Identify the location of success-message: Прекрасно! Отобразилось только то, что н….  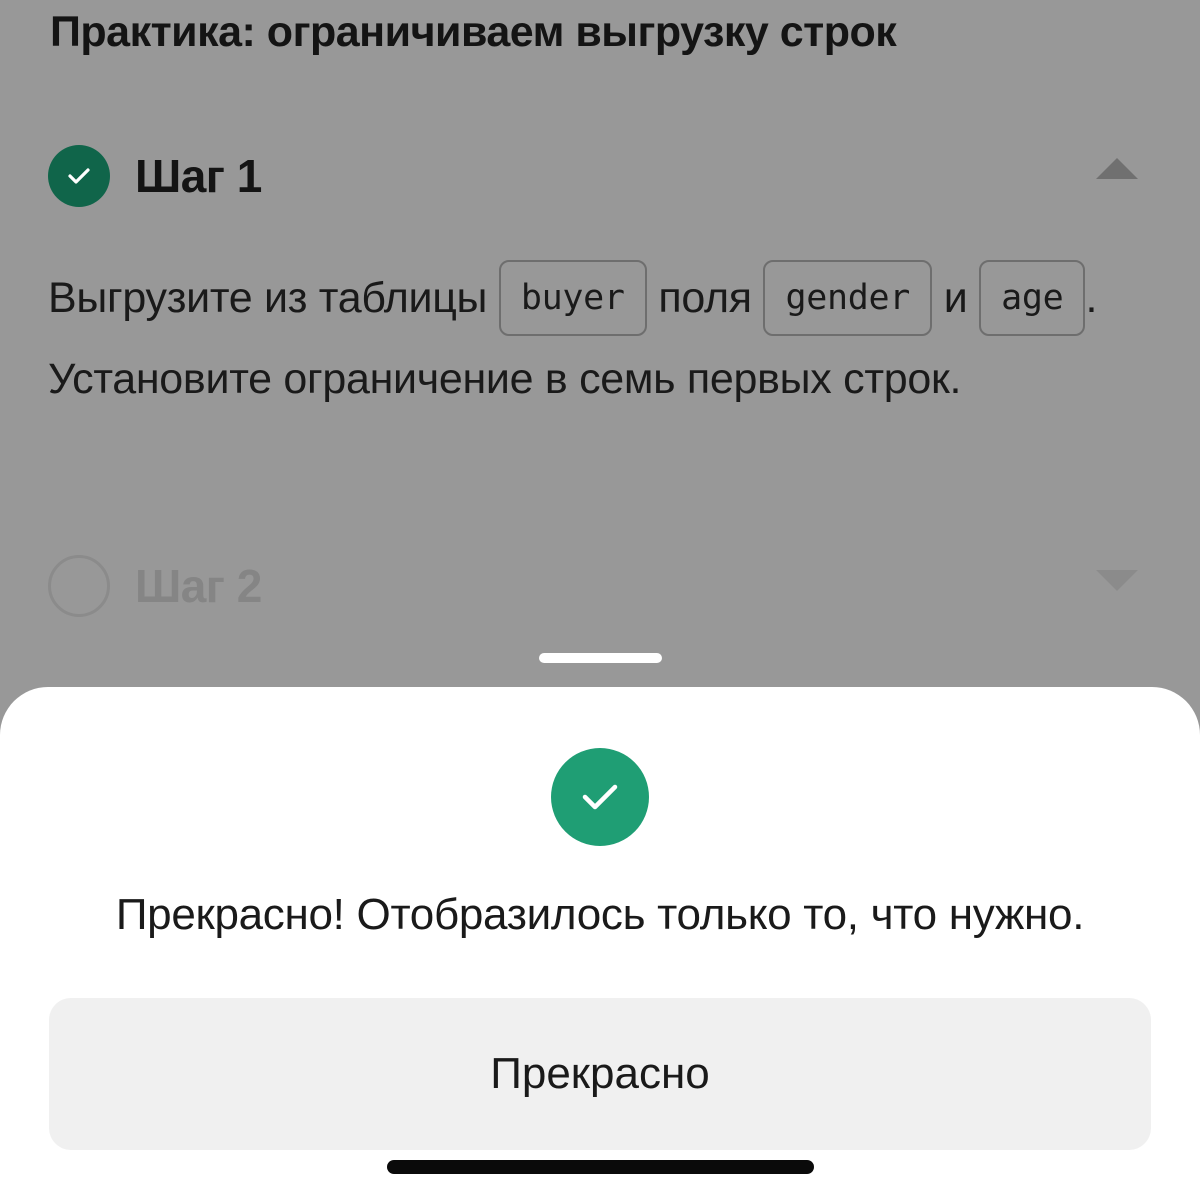
(600, 914).